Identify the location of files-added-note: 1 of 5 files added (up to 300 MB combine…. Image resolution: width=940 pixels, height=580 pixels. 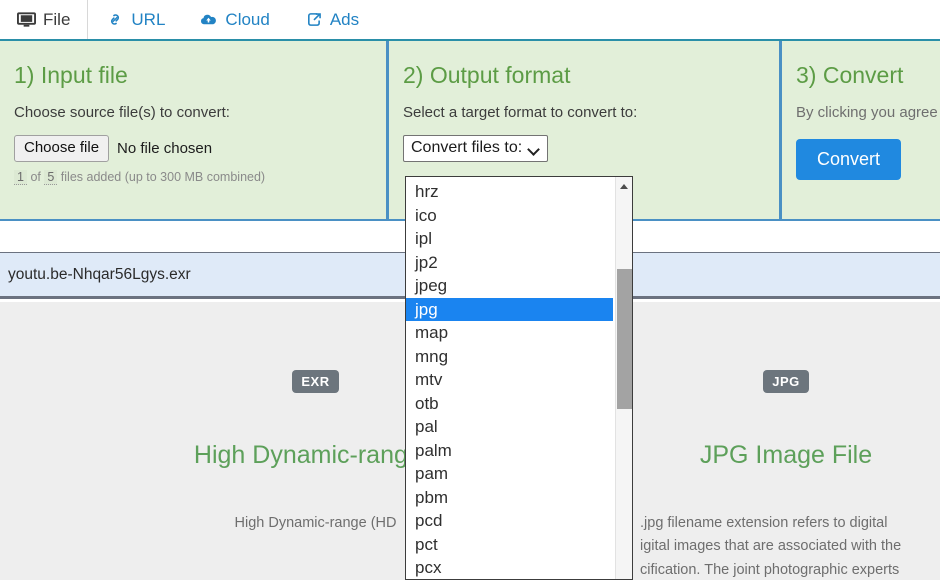
(200, 178).